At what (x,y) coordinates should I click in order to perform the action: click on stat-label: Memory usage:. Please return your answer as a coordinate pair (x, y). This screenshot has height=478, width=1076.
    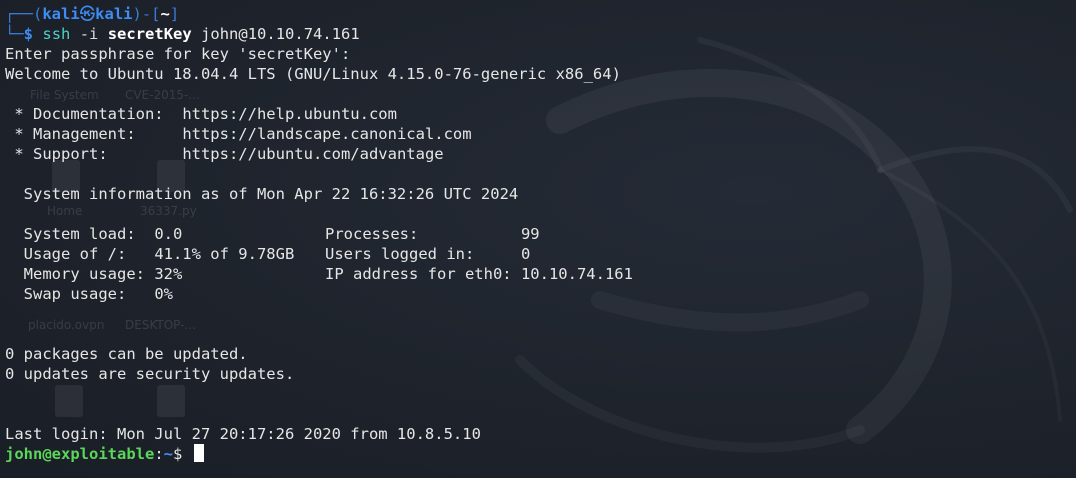
    Looking at the image, I should click on (80, 274).